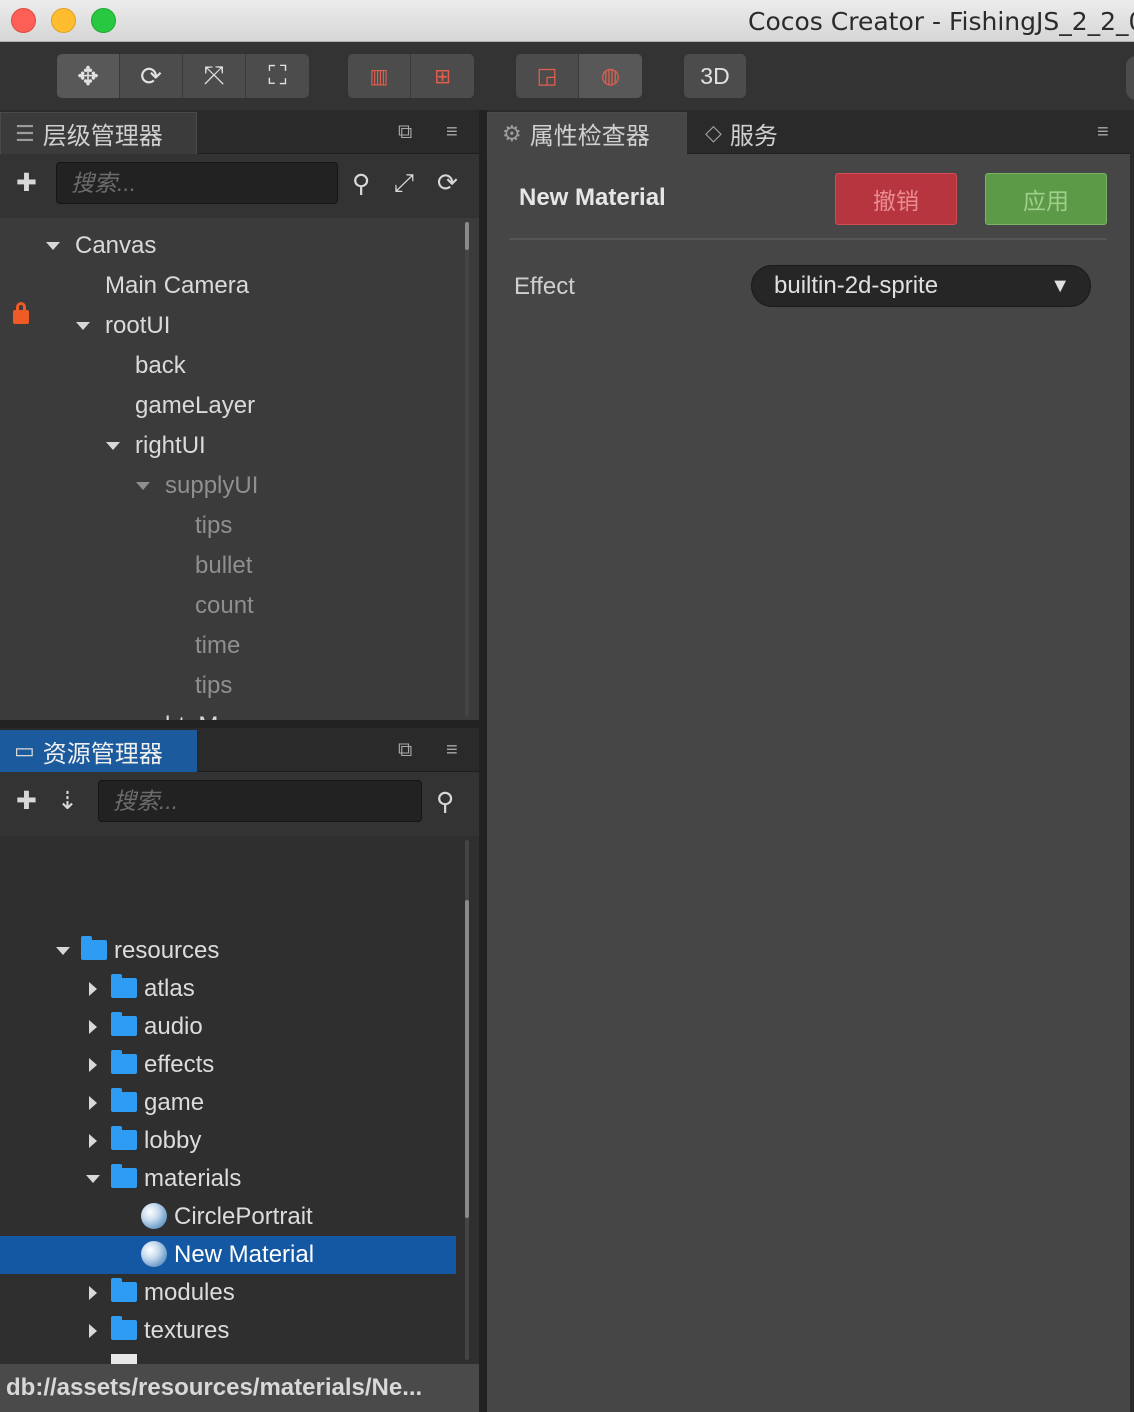 This screenshot has width=1134, height=1412. Describe the element at coordinates (715, 76) in the screenshot. I see `toggle-3d-button: 3D` at that location.